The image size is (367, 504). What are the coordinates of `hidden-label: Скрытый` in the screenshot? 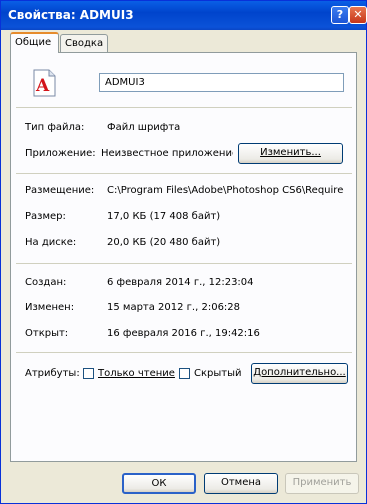 It's located at (218, 373).